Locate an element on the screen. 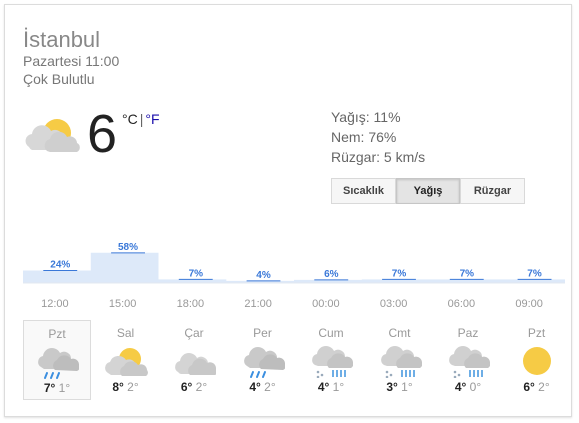 The height and width of the screenshot is (423, 579). day-name: Çar is located at coordinates (194, 333).